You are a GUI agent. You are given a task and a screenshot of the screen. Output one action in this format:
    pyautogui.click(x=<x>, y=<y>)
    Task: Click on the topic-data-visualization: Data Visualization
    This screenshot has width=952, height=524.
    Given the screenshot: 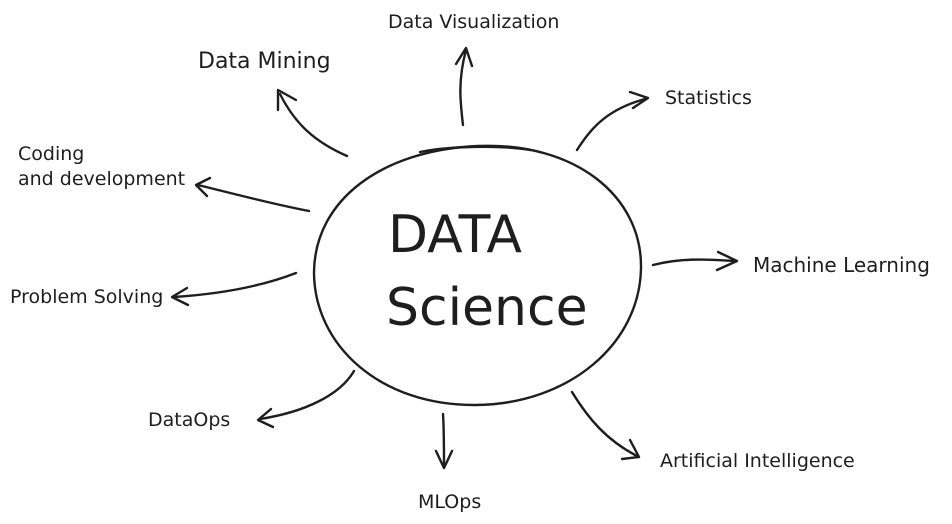 What is the action you would take?
    pyautogui.click(x=473, y=22)
    